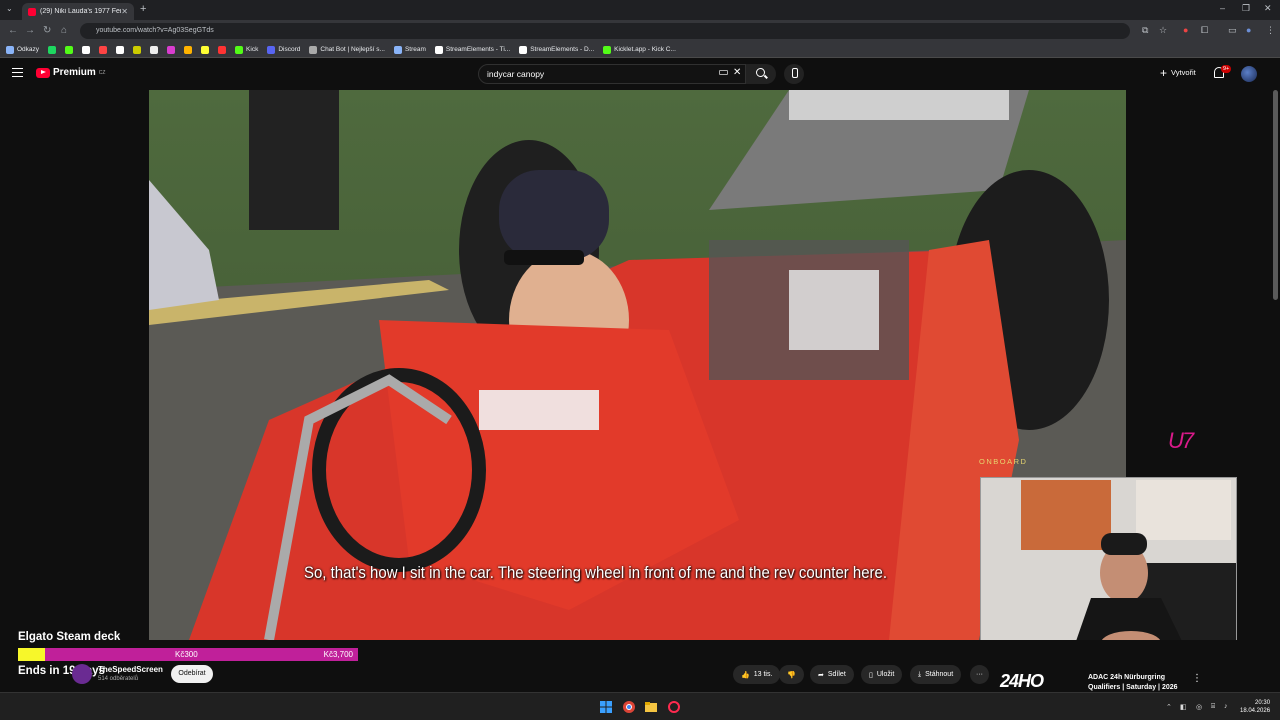 This screenshot has width=1280, height=720. What do you see at coordinates (836, 674) in the screenshot?
I see `share-label: Sdílet` at bounding box center [836, 674].